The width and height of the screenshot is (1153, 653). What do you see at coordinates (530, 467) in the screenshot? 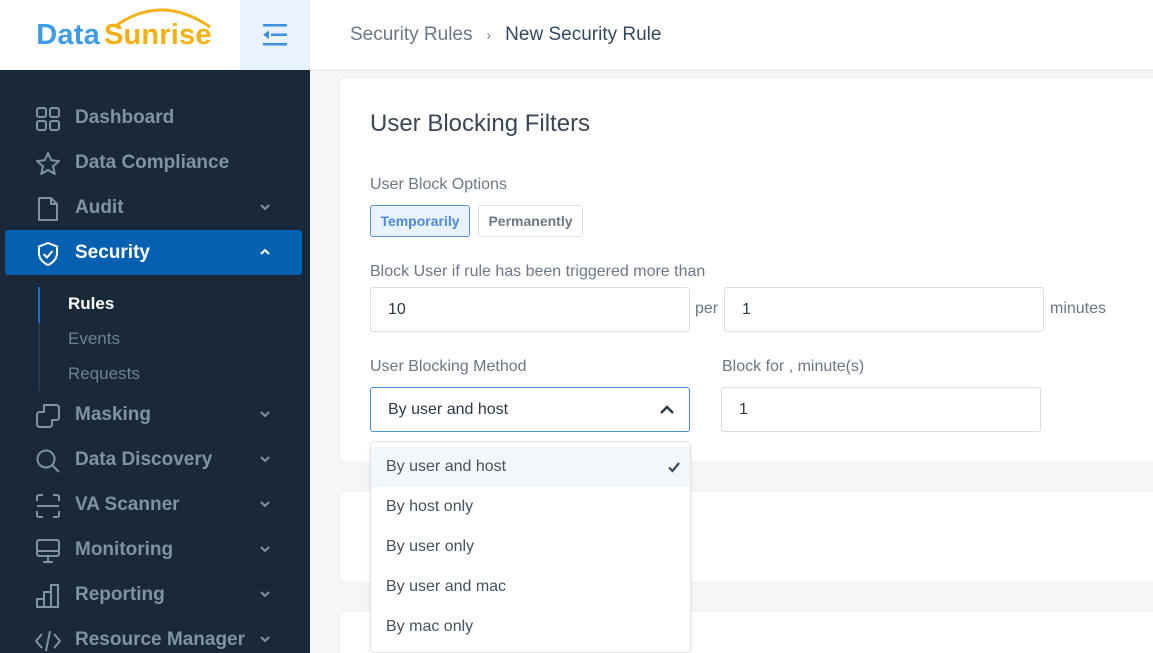
I see `dropdown-option-user-and-host: By user and host` at bounding box center [530, 467].